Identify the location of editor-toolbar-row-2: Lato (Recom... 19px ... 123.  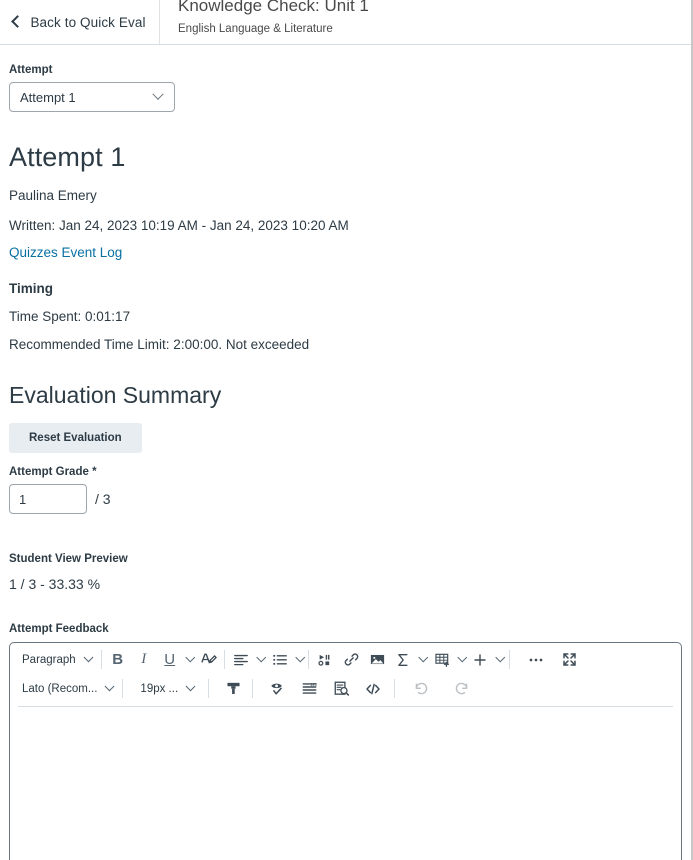
(345, 688).